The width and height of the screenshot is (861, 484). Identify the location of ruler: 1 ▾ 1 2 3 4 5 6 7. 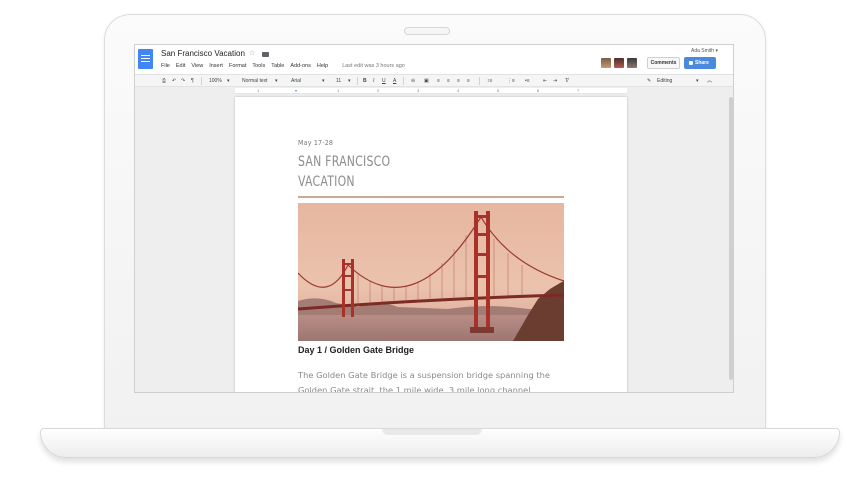
(431, 91).